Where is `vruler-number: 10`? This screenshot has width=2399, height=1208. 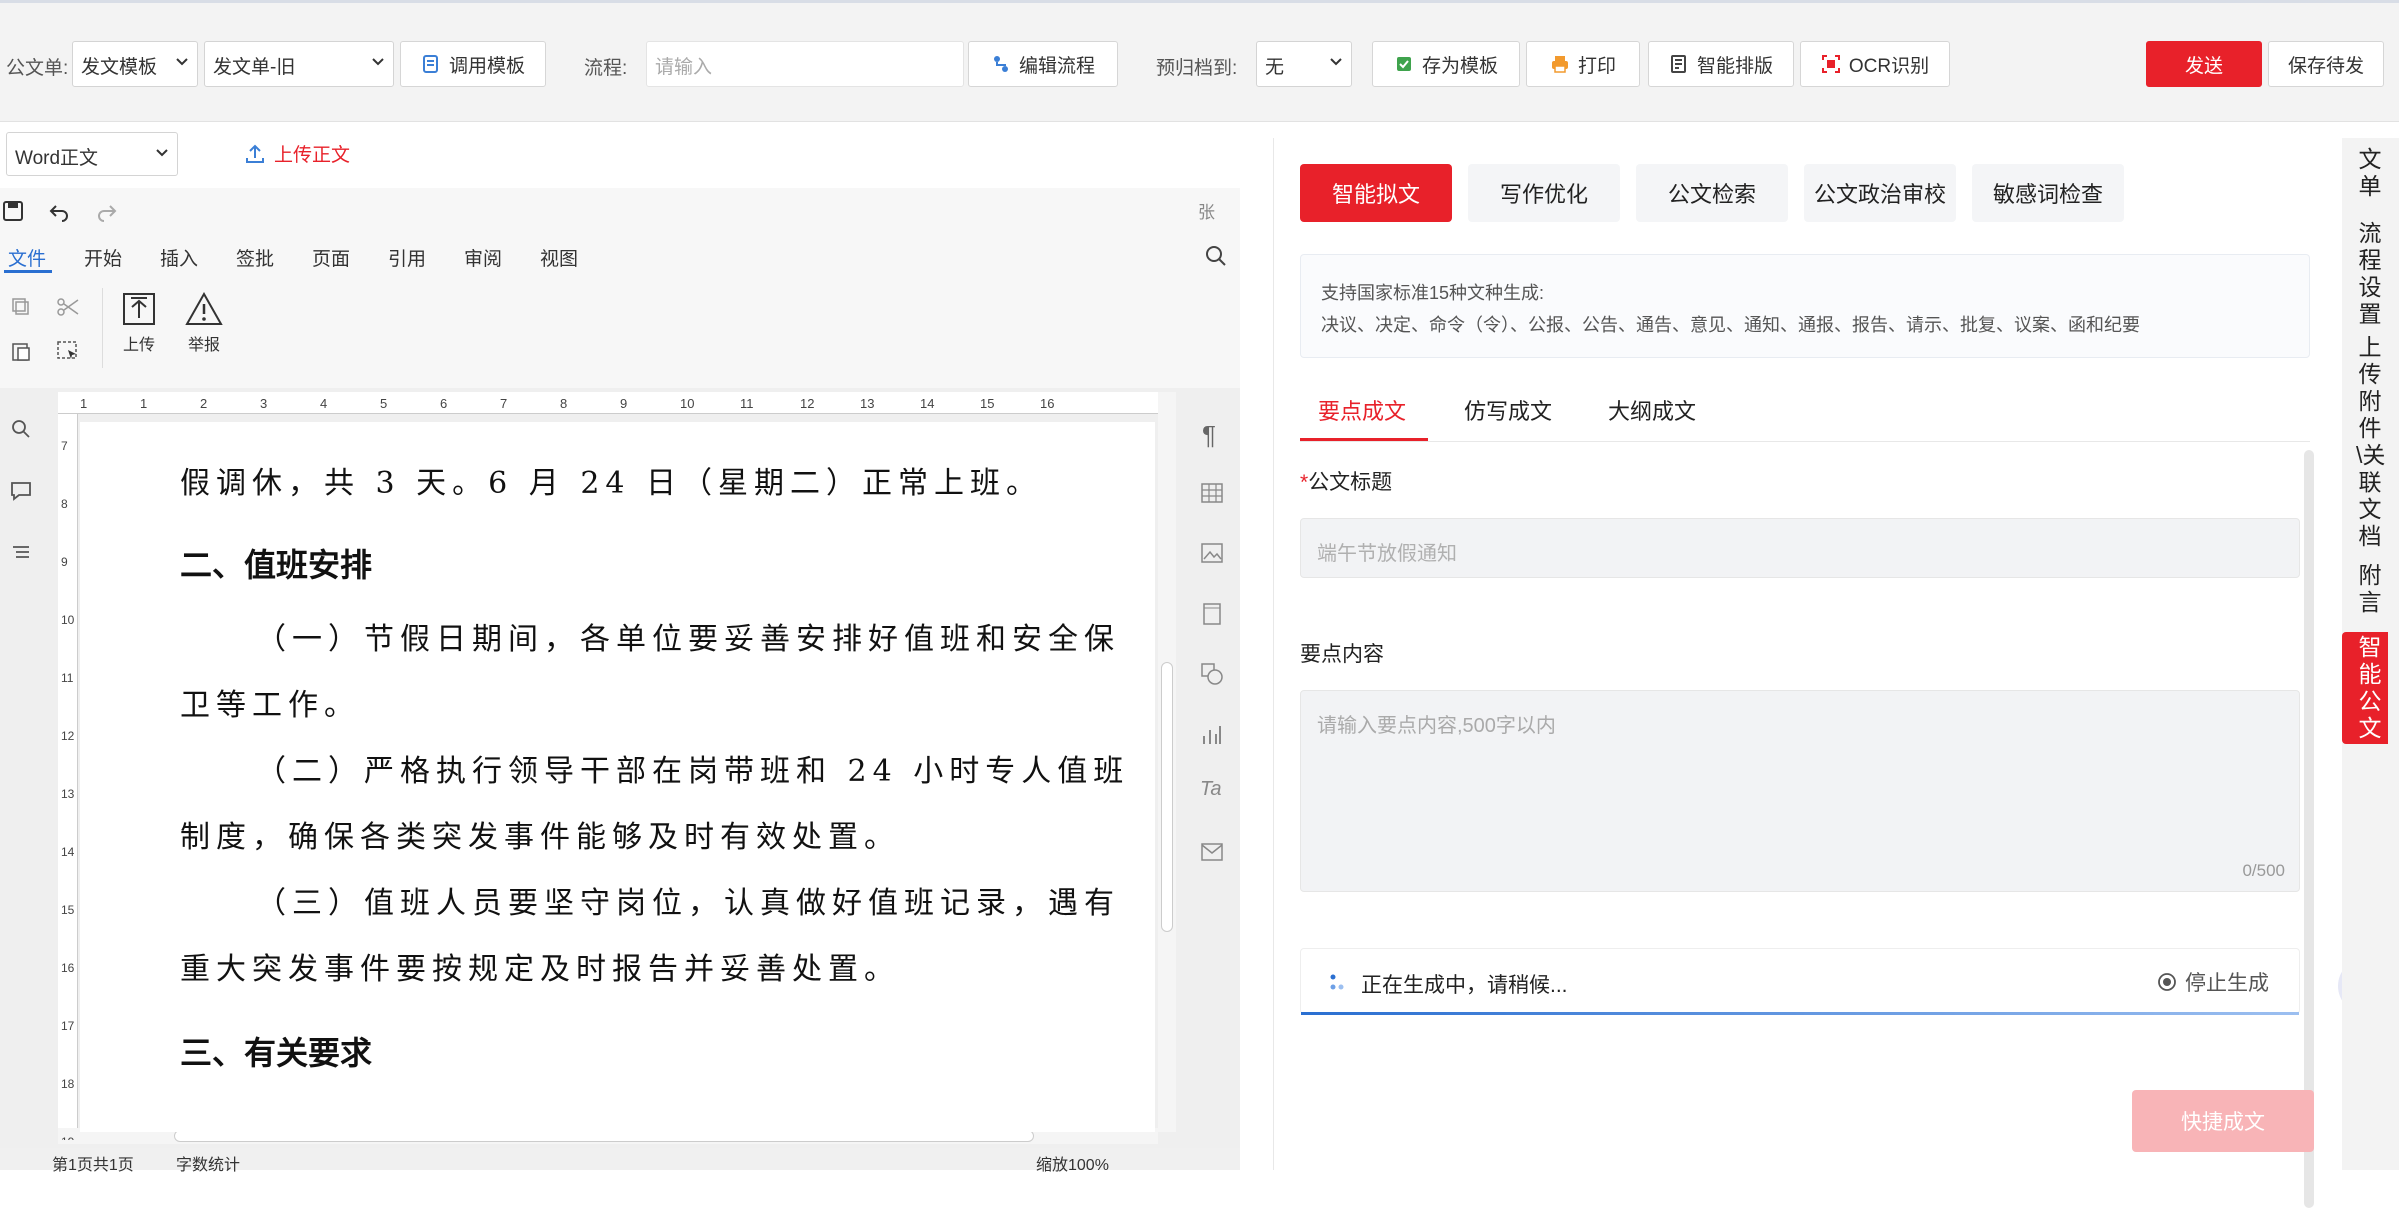 vruler-number: 10 is located at coordinates (68, 620).